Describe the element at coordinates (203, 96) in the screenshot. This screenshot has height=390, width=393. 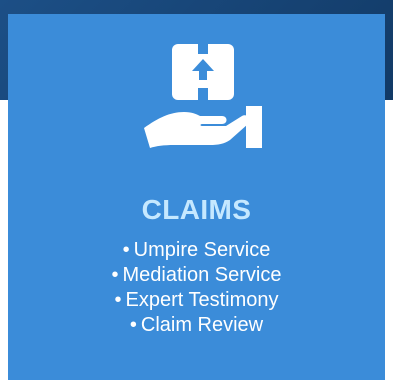
I see `hand-holding-package-icon` at that location.